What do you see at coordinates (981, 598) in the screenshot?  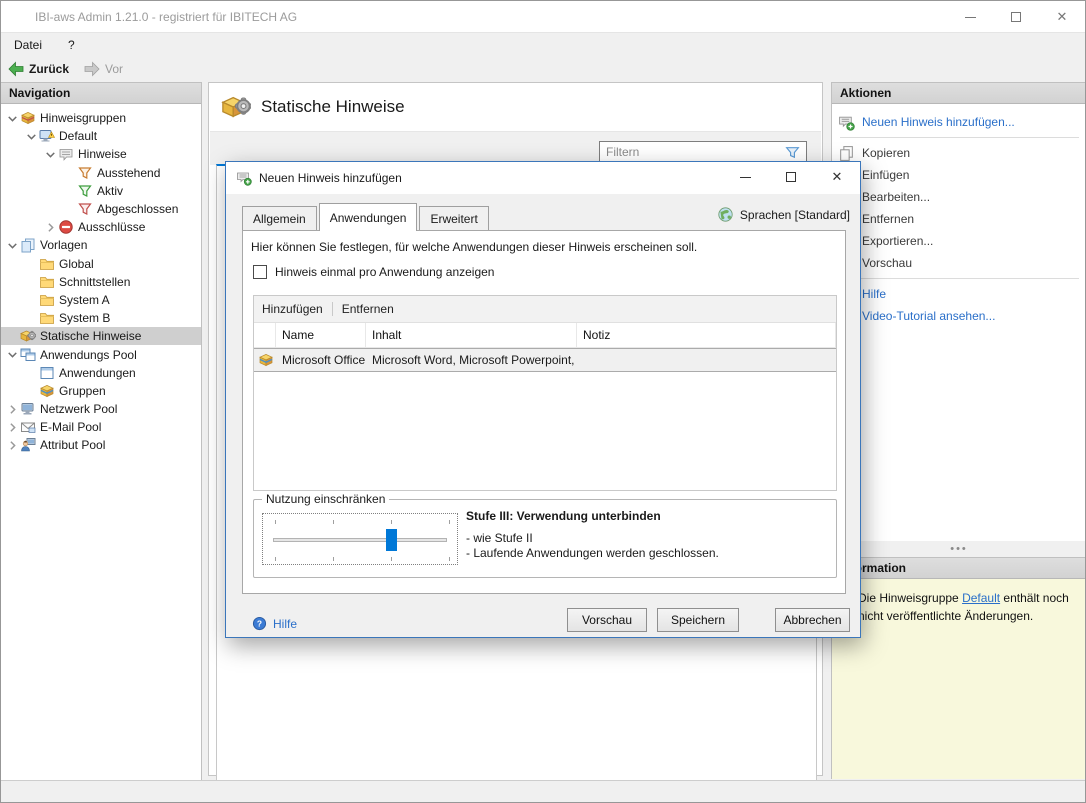 I see `default-group-link: Default` at bounding box center [981, 598].